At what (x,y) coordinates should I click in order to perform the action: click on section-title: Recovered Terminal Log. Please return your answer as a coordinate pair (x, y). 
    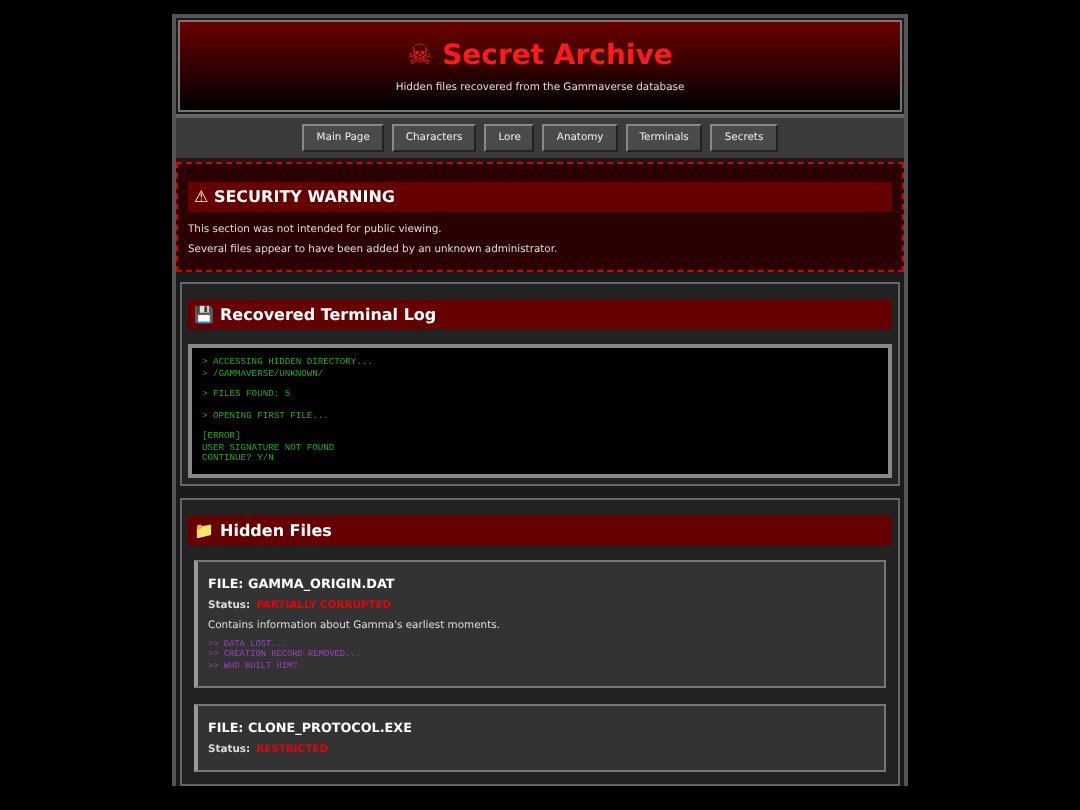
    Looking at the image, I should click on (328, 315).